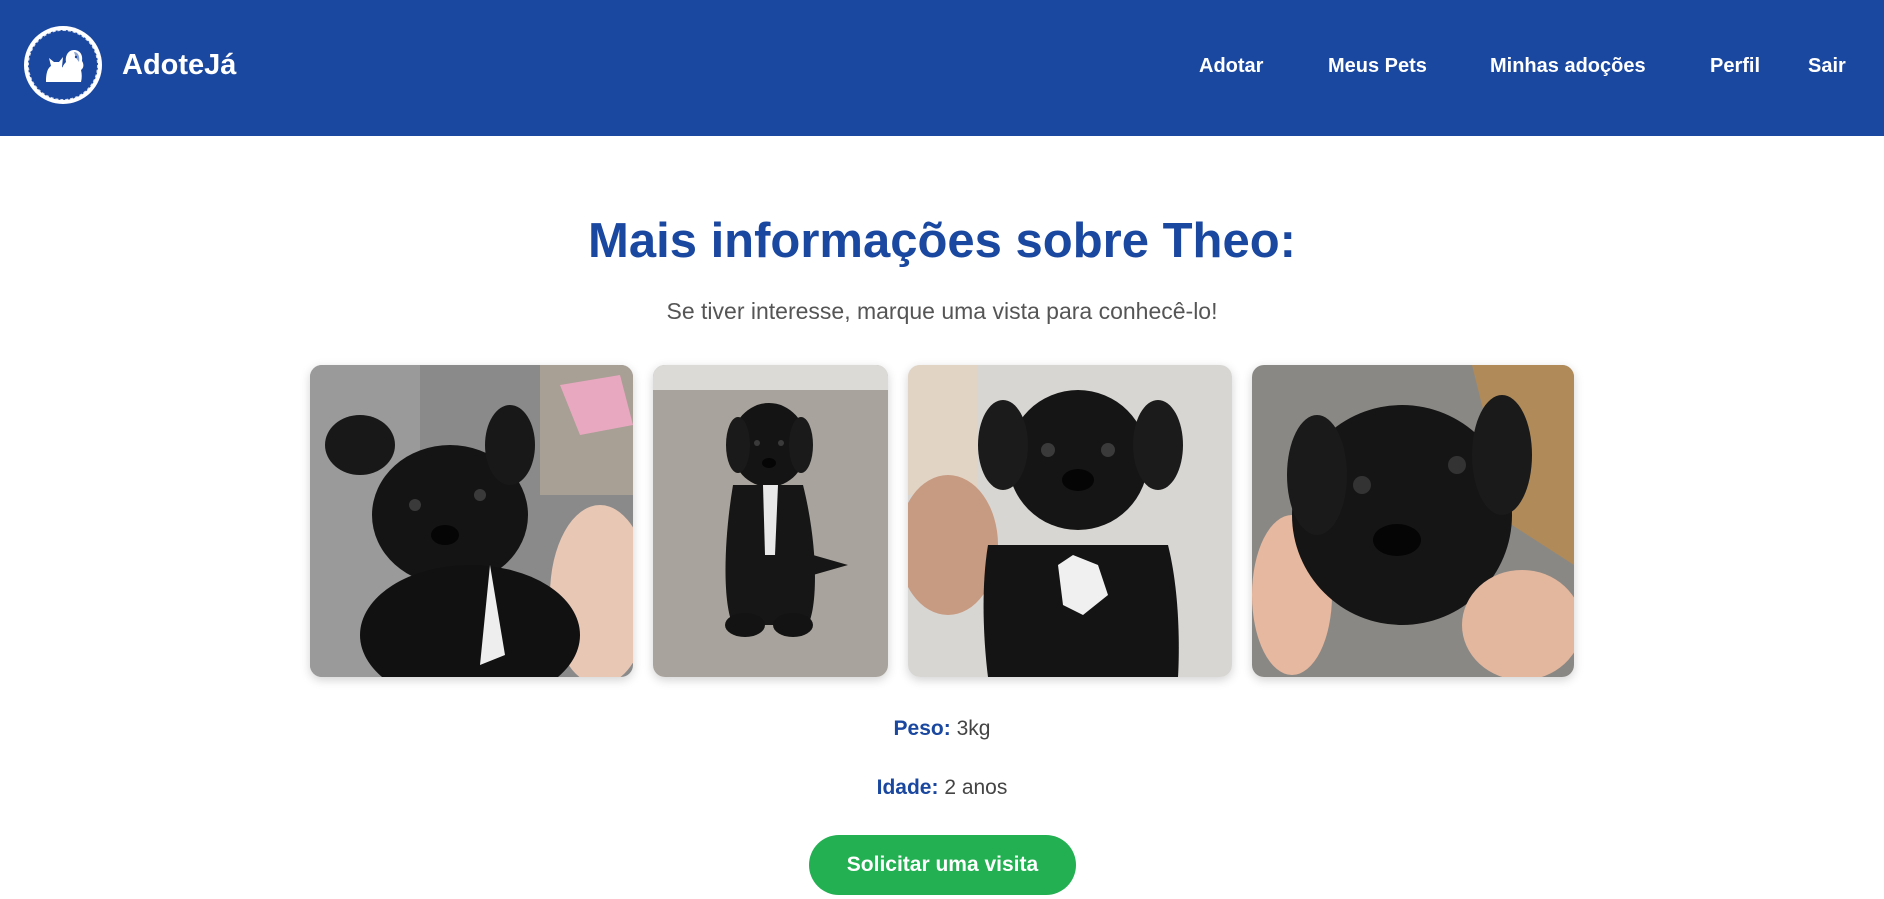  What do you see at coordinates (1735, 66) in the screenshot?
I see `nav-perfil: Perfil` at bounding box center [1735, 66].